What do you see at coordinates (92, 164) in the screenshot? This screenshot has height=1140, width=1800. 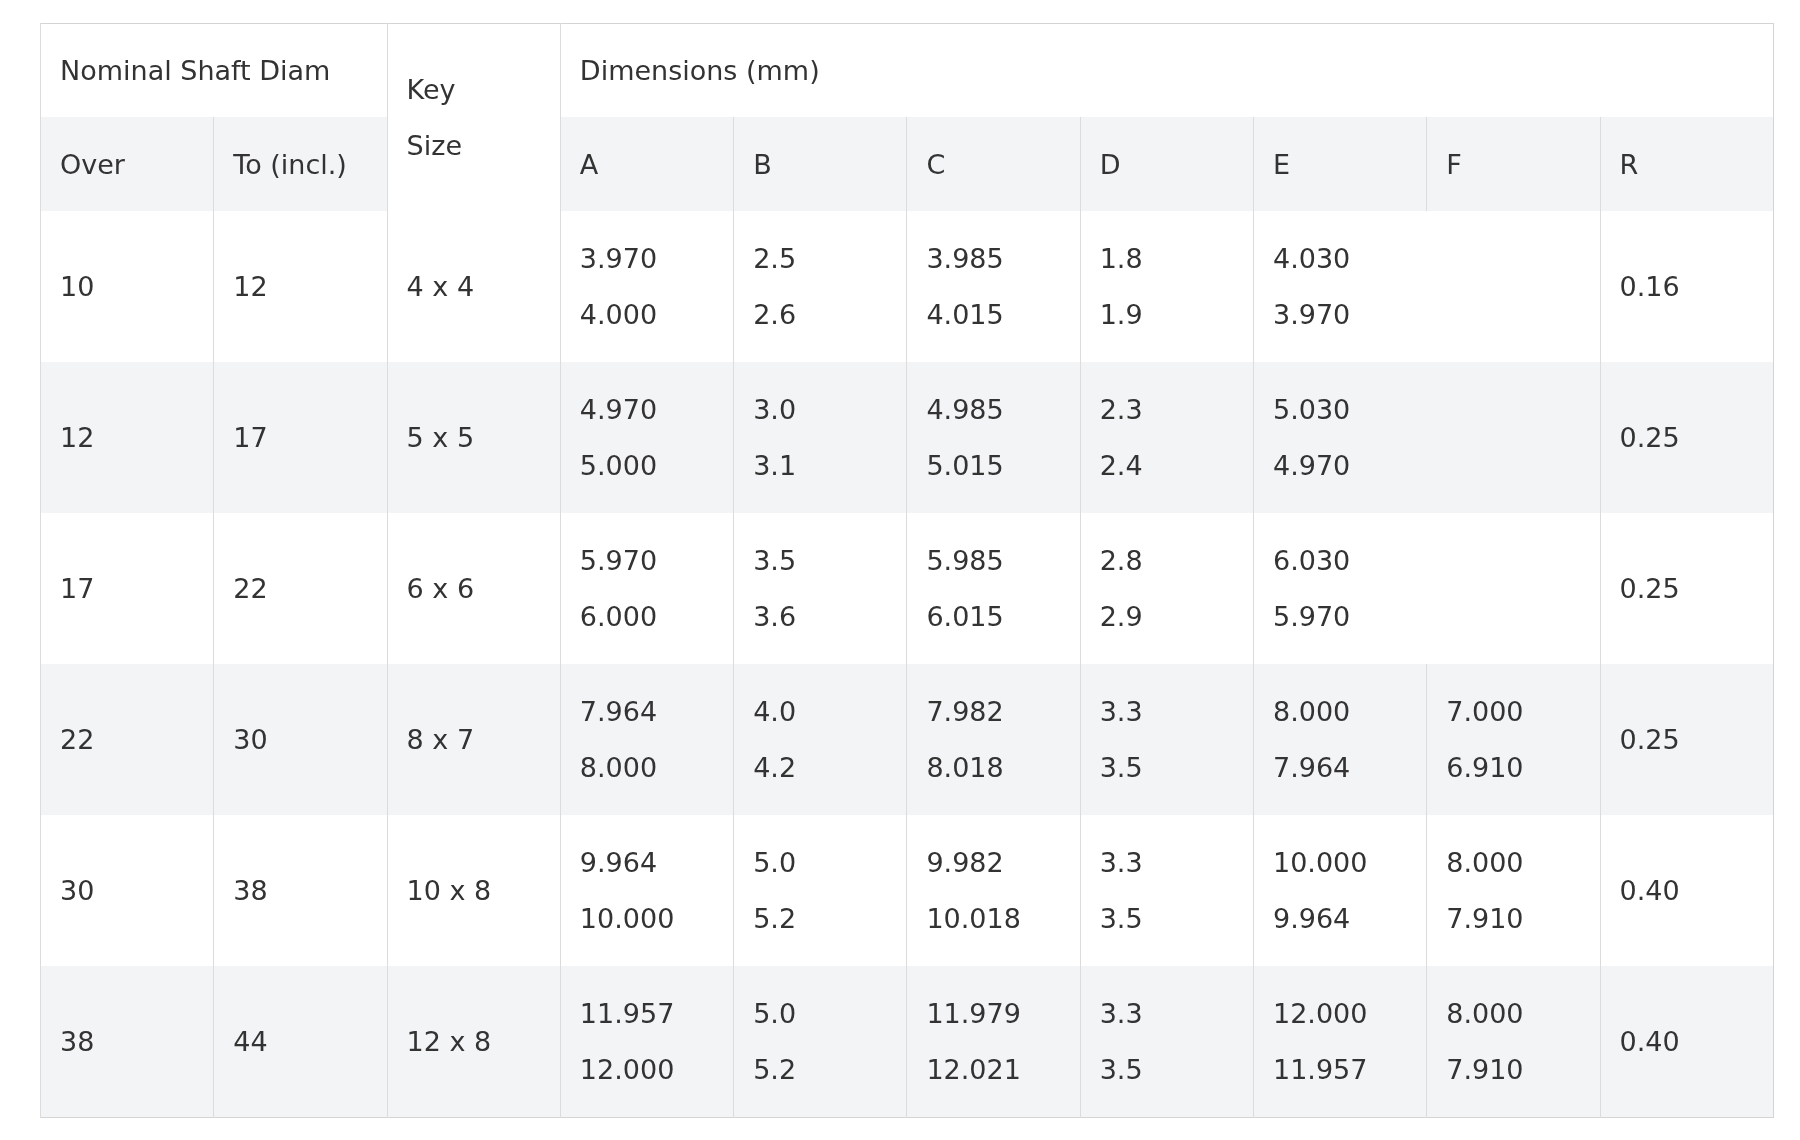 I see `column-header: Over` at bounding box center [92, 164].